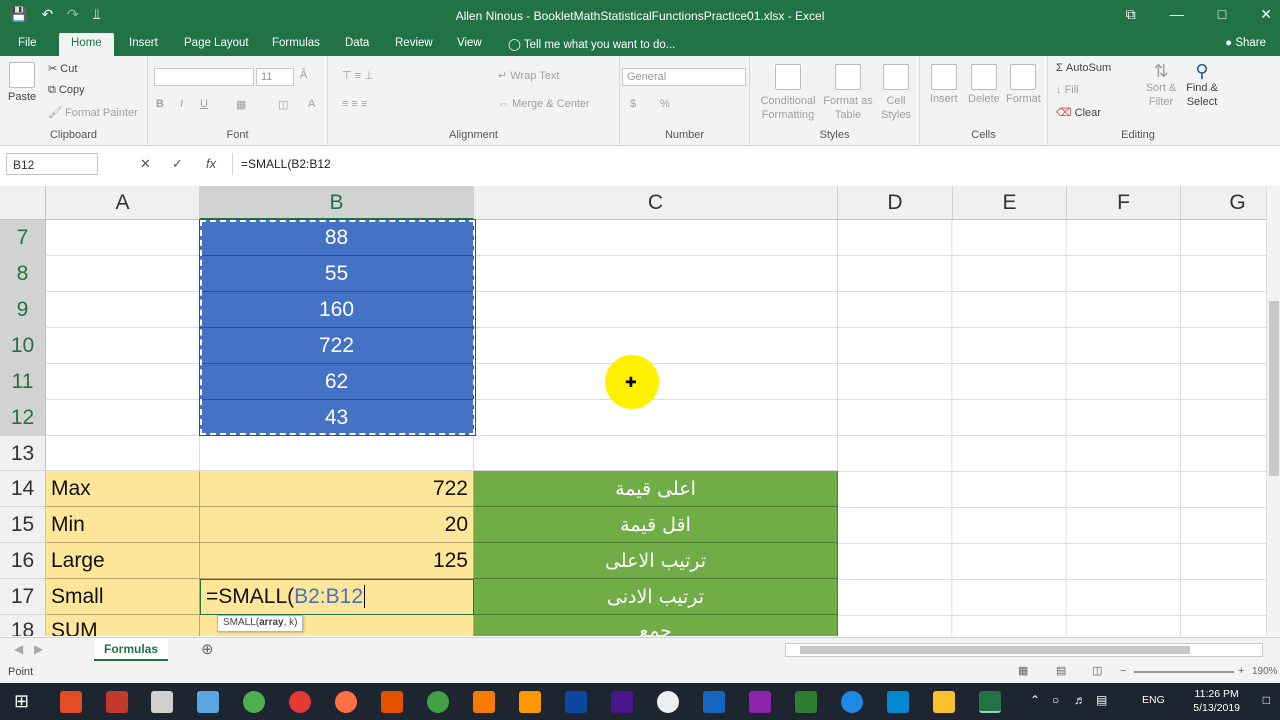  Describe the element at coordinates (358, 75) in the screenshot. I see `align-top-icon: ⊤ ≡ ⊥` at that location.